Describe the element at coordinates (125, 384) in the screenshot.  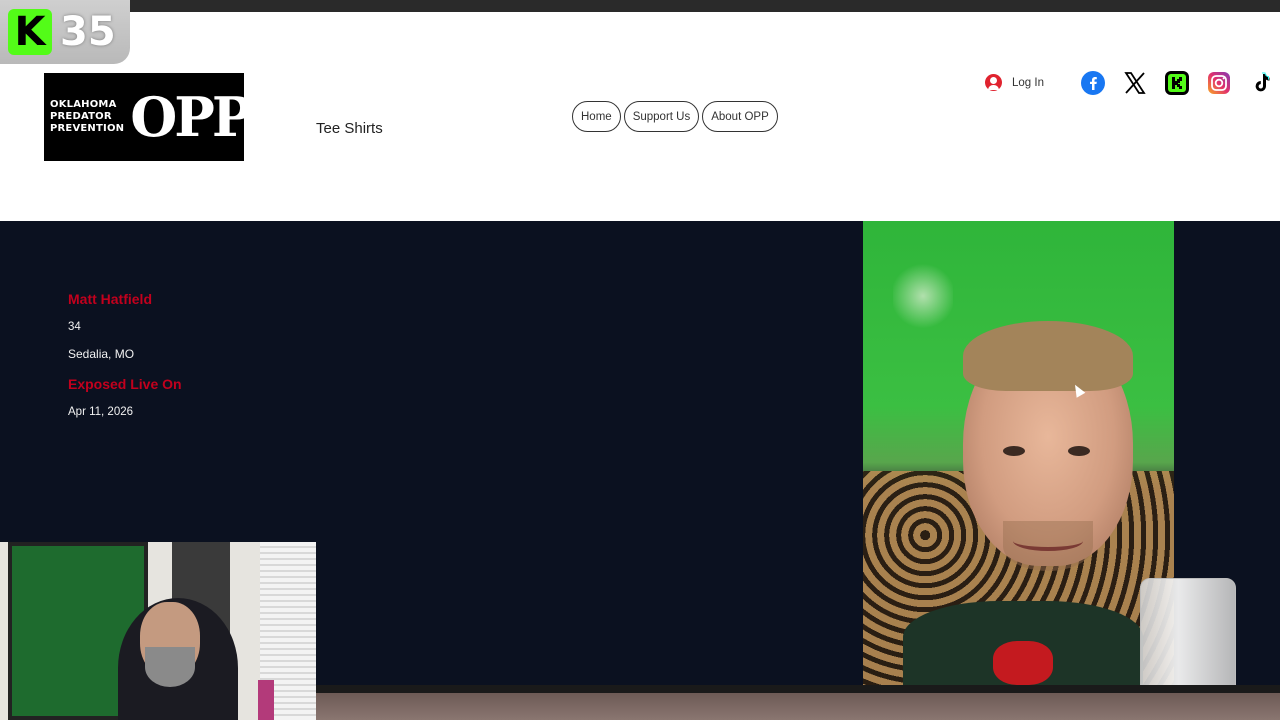
I see `exposed-label: Exposed Live On` at that location.